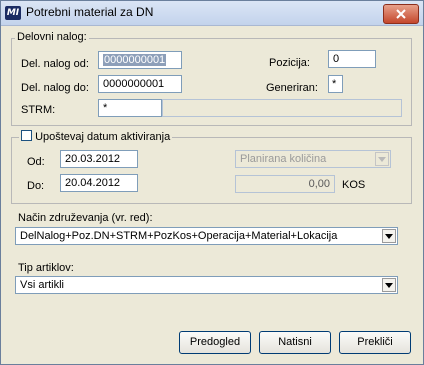  Describe the element at coordinates (90, 12) in the screenshot. I see `window-title: Potrebni material za DN` at that location.